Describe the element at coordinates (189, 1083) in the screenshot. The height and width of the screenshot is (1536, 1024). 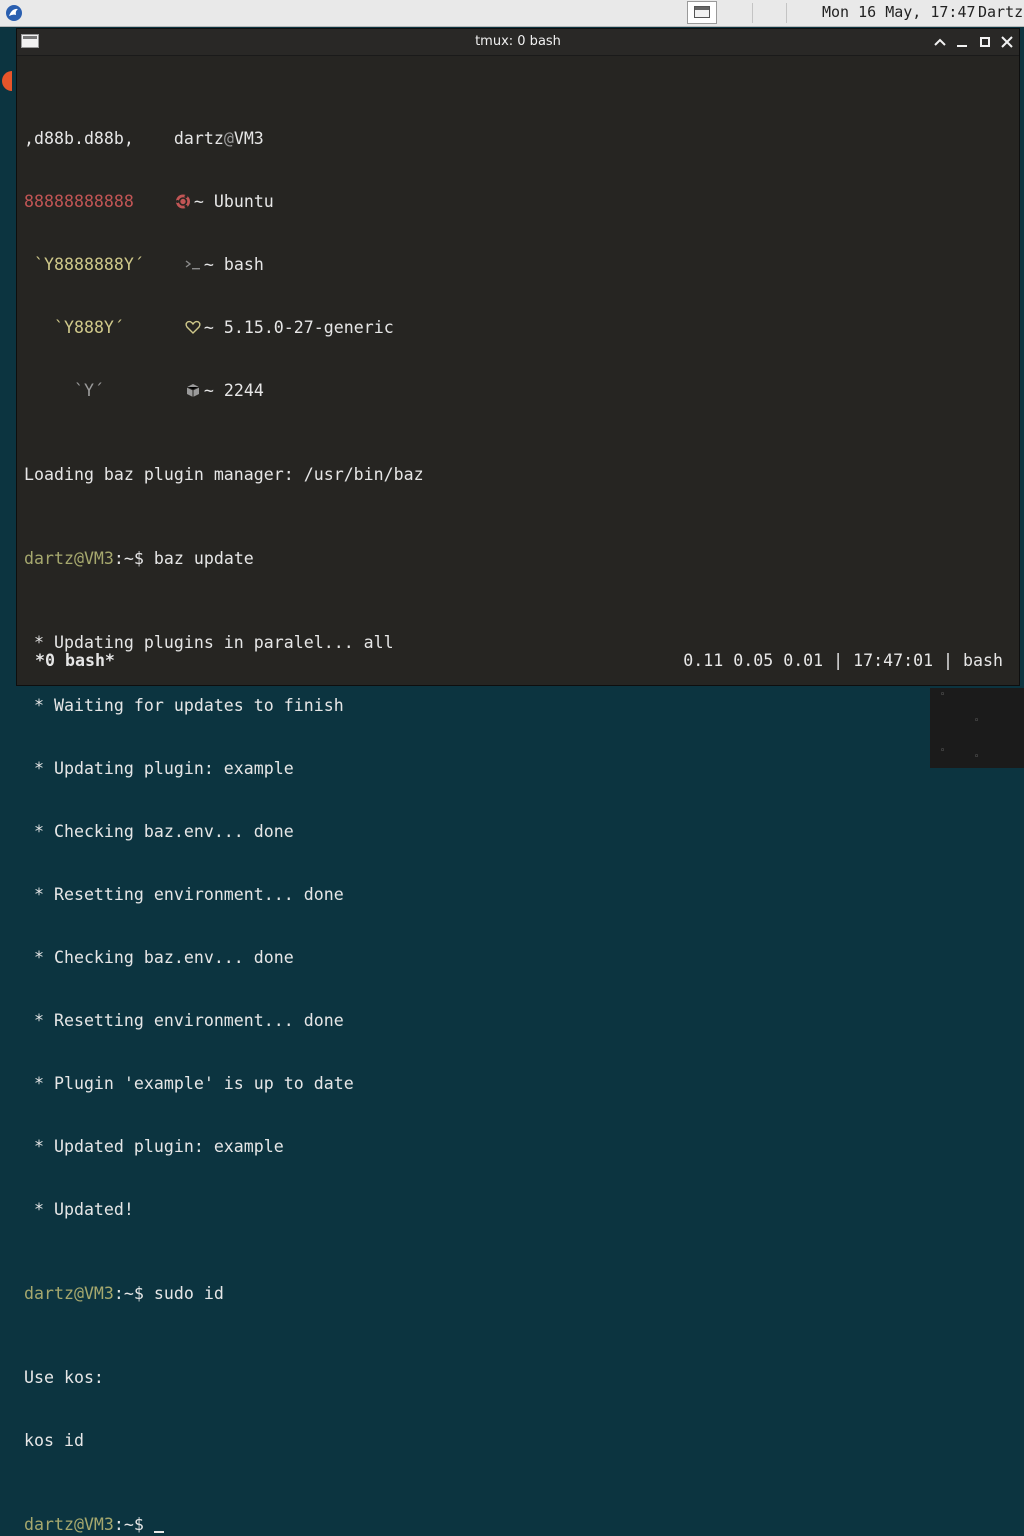
I see `terminal-line: * Plugin 'example' is up to date` at that location.